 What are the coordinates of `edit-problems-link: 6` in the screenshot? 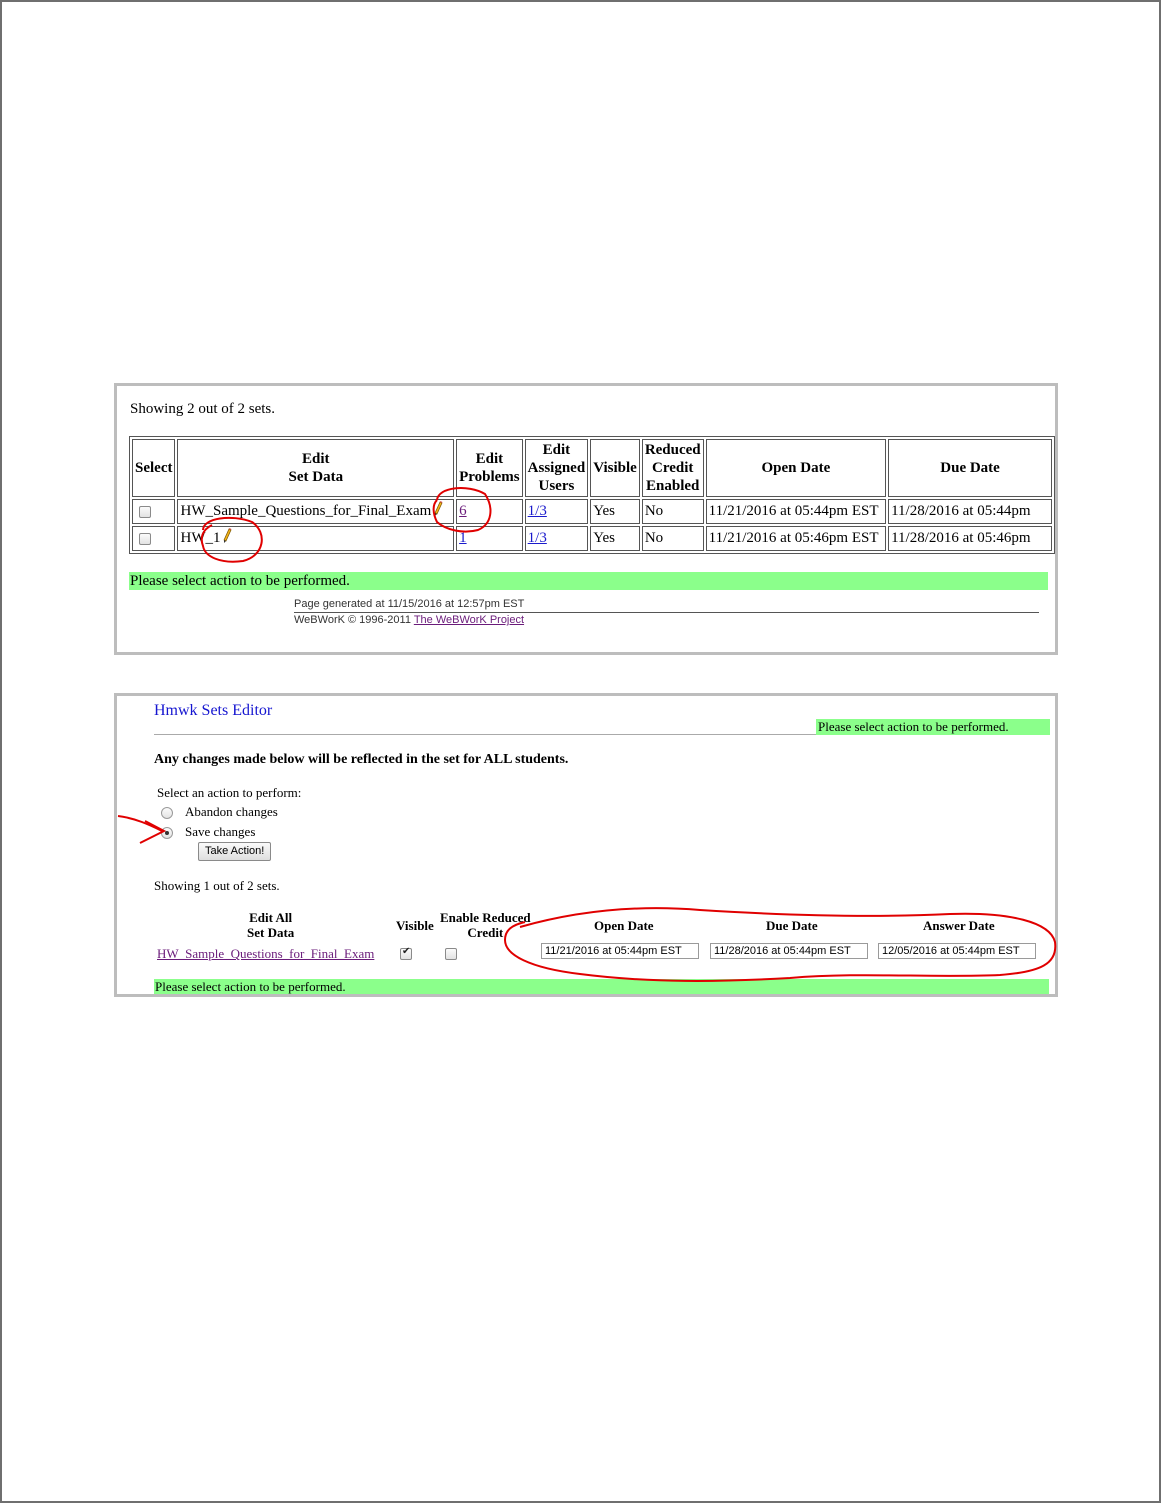 It's located at (463, 511).